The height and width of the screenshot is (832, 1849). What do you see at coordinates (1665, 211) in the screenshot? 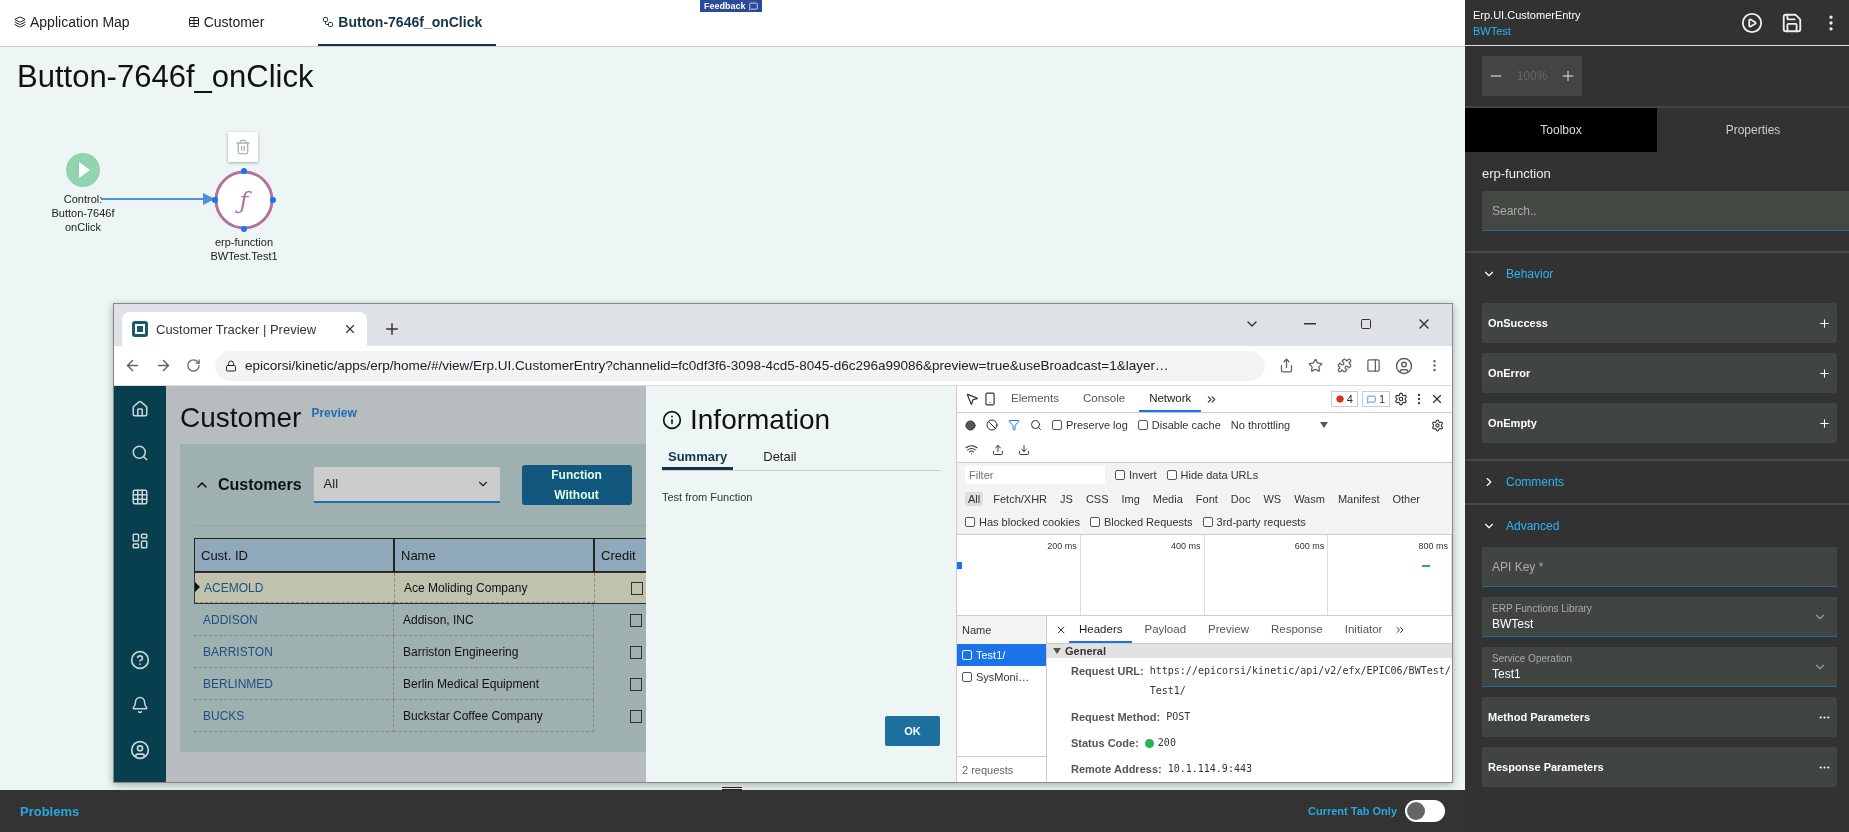
I see `search-field: Search..` at bounding box center [1665, 211].